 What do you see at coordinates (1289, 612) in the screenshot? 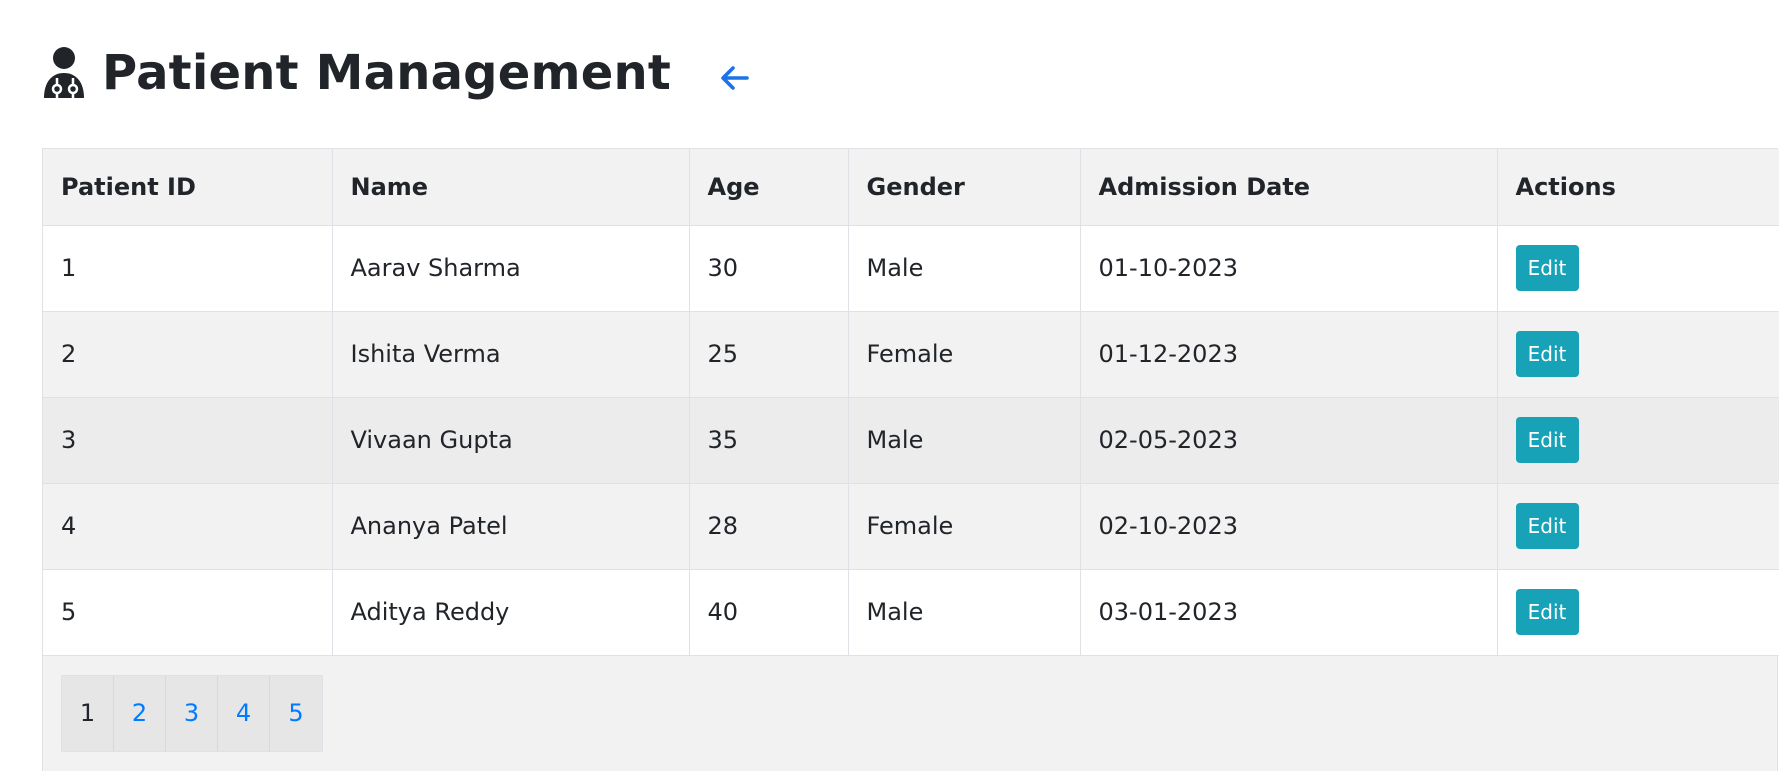
I see `cell-admission-date: 03-01-2023` at bounding box center [1289, 612].